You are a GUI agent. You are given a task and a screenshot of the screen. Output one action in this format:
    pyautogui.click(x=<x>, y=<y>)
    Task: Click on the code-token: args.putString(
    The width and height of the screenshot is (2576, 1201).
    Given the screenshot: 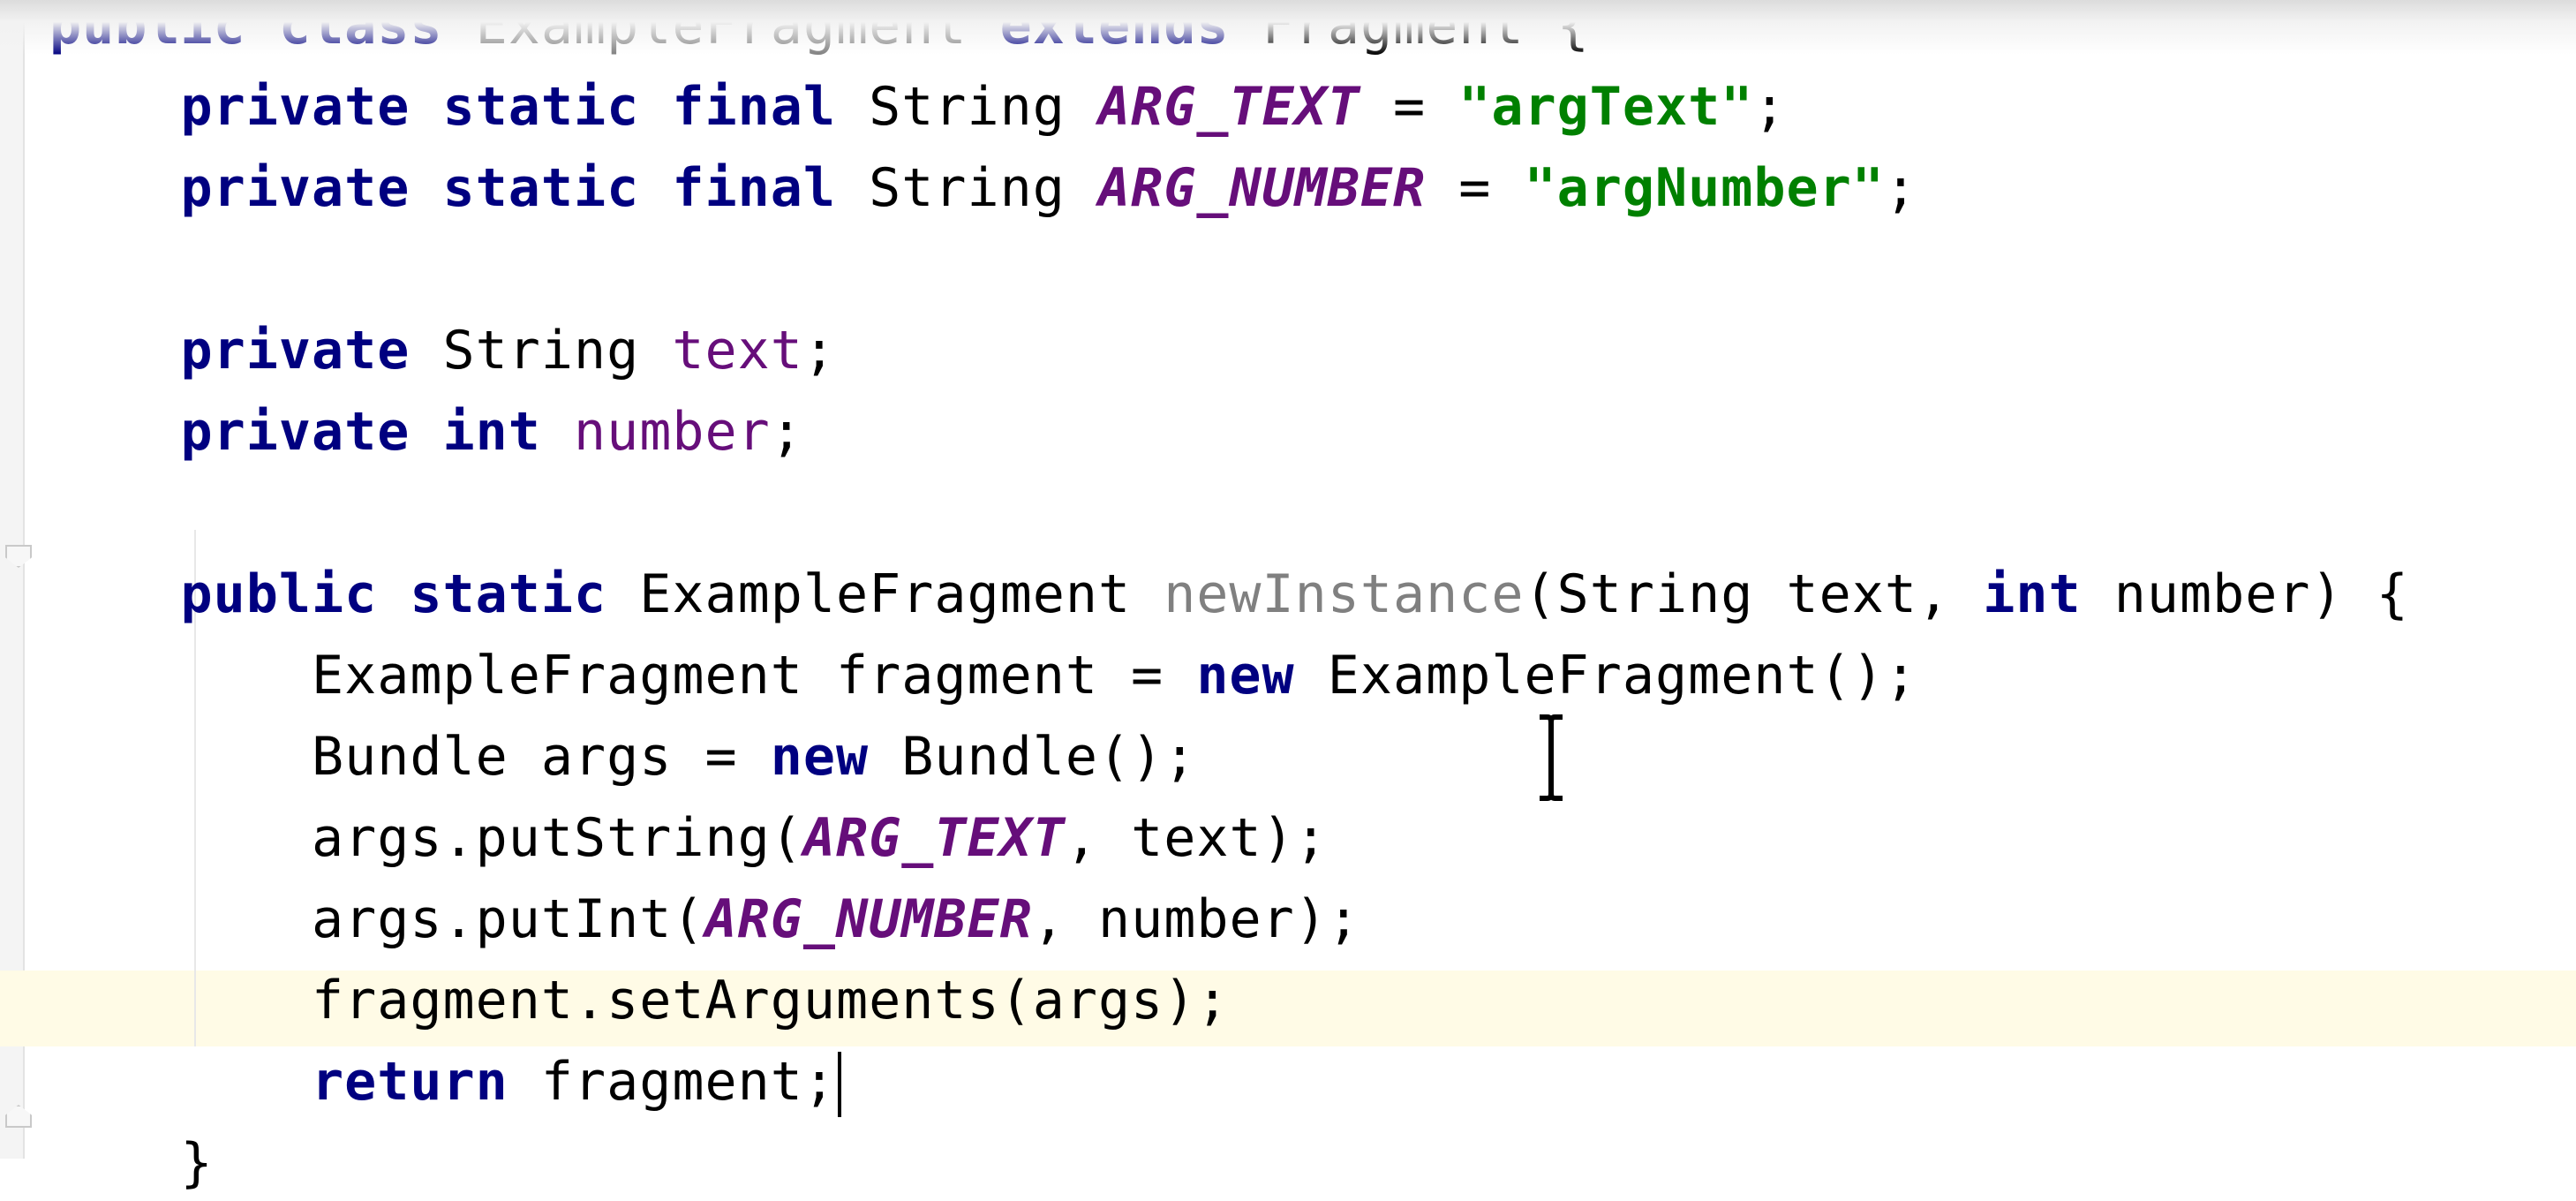 What is the action you would take?
    pyautogui.click(x=426, y=838)
    